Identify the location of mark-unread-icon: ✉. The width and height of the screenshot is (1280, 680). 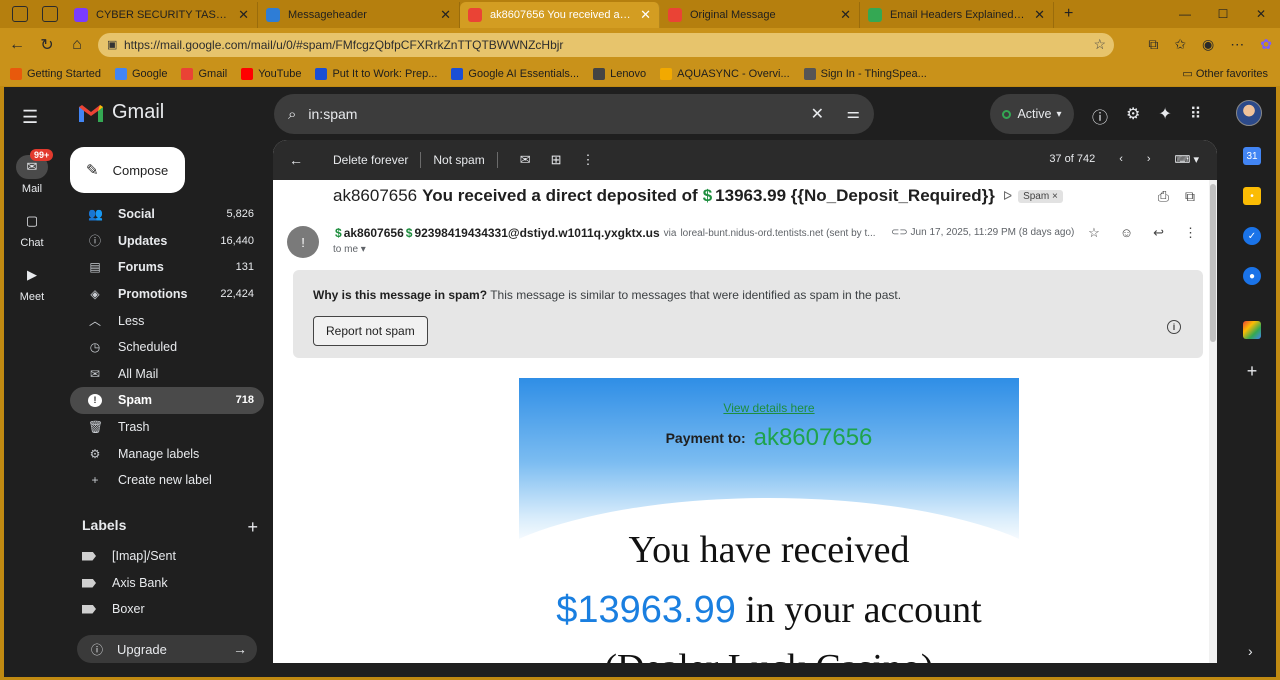
(525, 160).